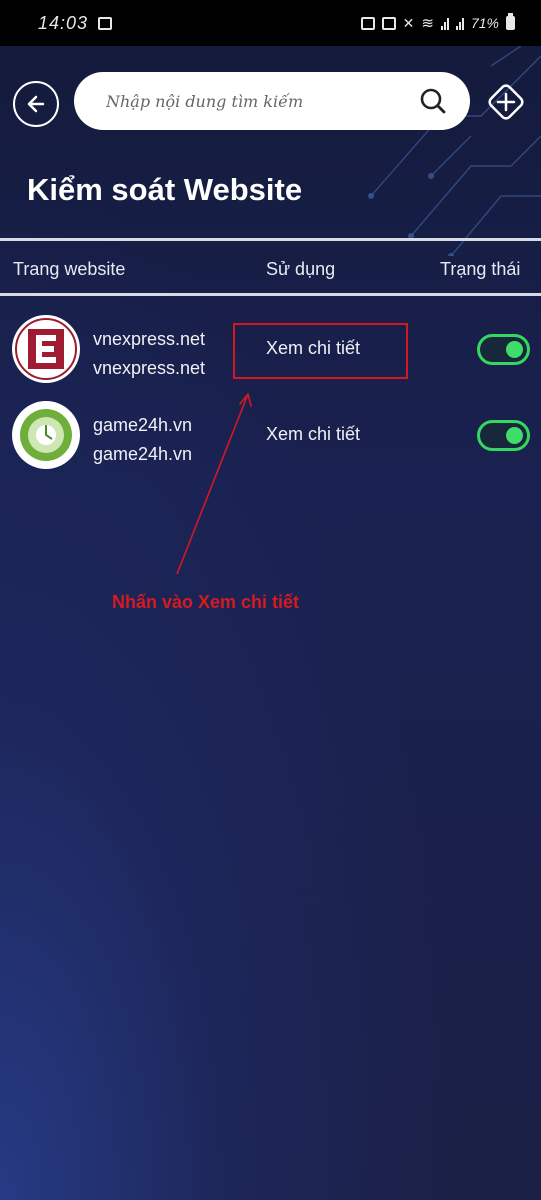 The image size is (541, 1200). I want to click on column-header-use: Sử dụng, so click(301, 269).